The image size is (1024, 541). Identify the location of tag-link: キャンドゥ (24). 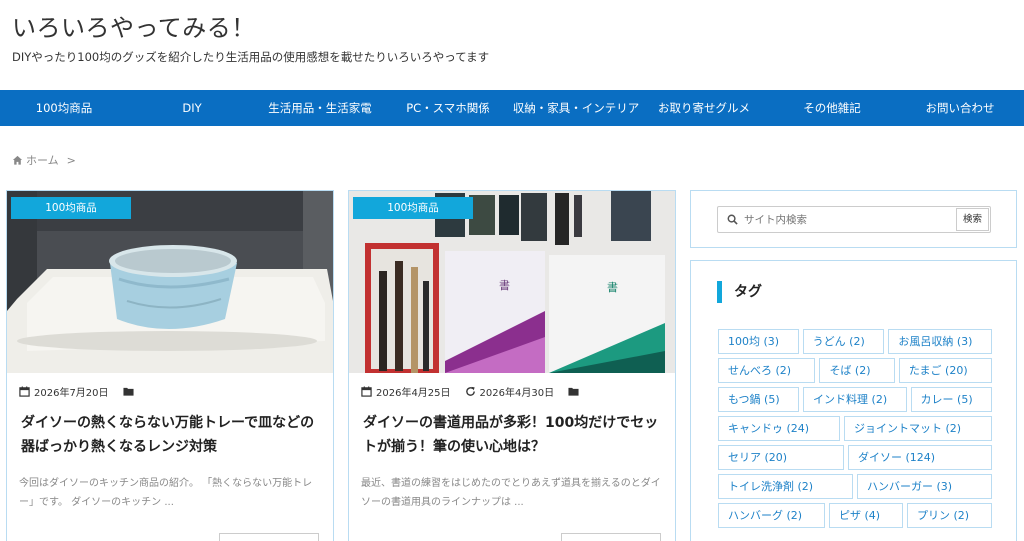
(779, 428).